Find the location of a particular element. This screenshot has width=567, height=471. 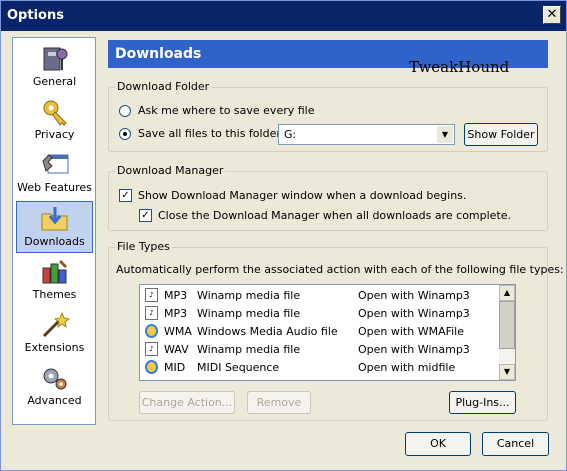

file-desc: MIDI Sequence is located at coordinates (238, 367).